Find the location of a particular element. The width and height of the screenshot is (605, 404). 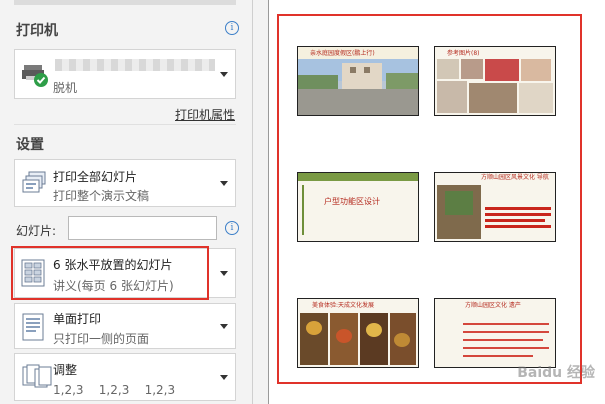

print-range-title: 打印全部幻灯片 is located at coordinates (95, 177).